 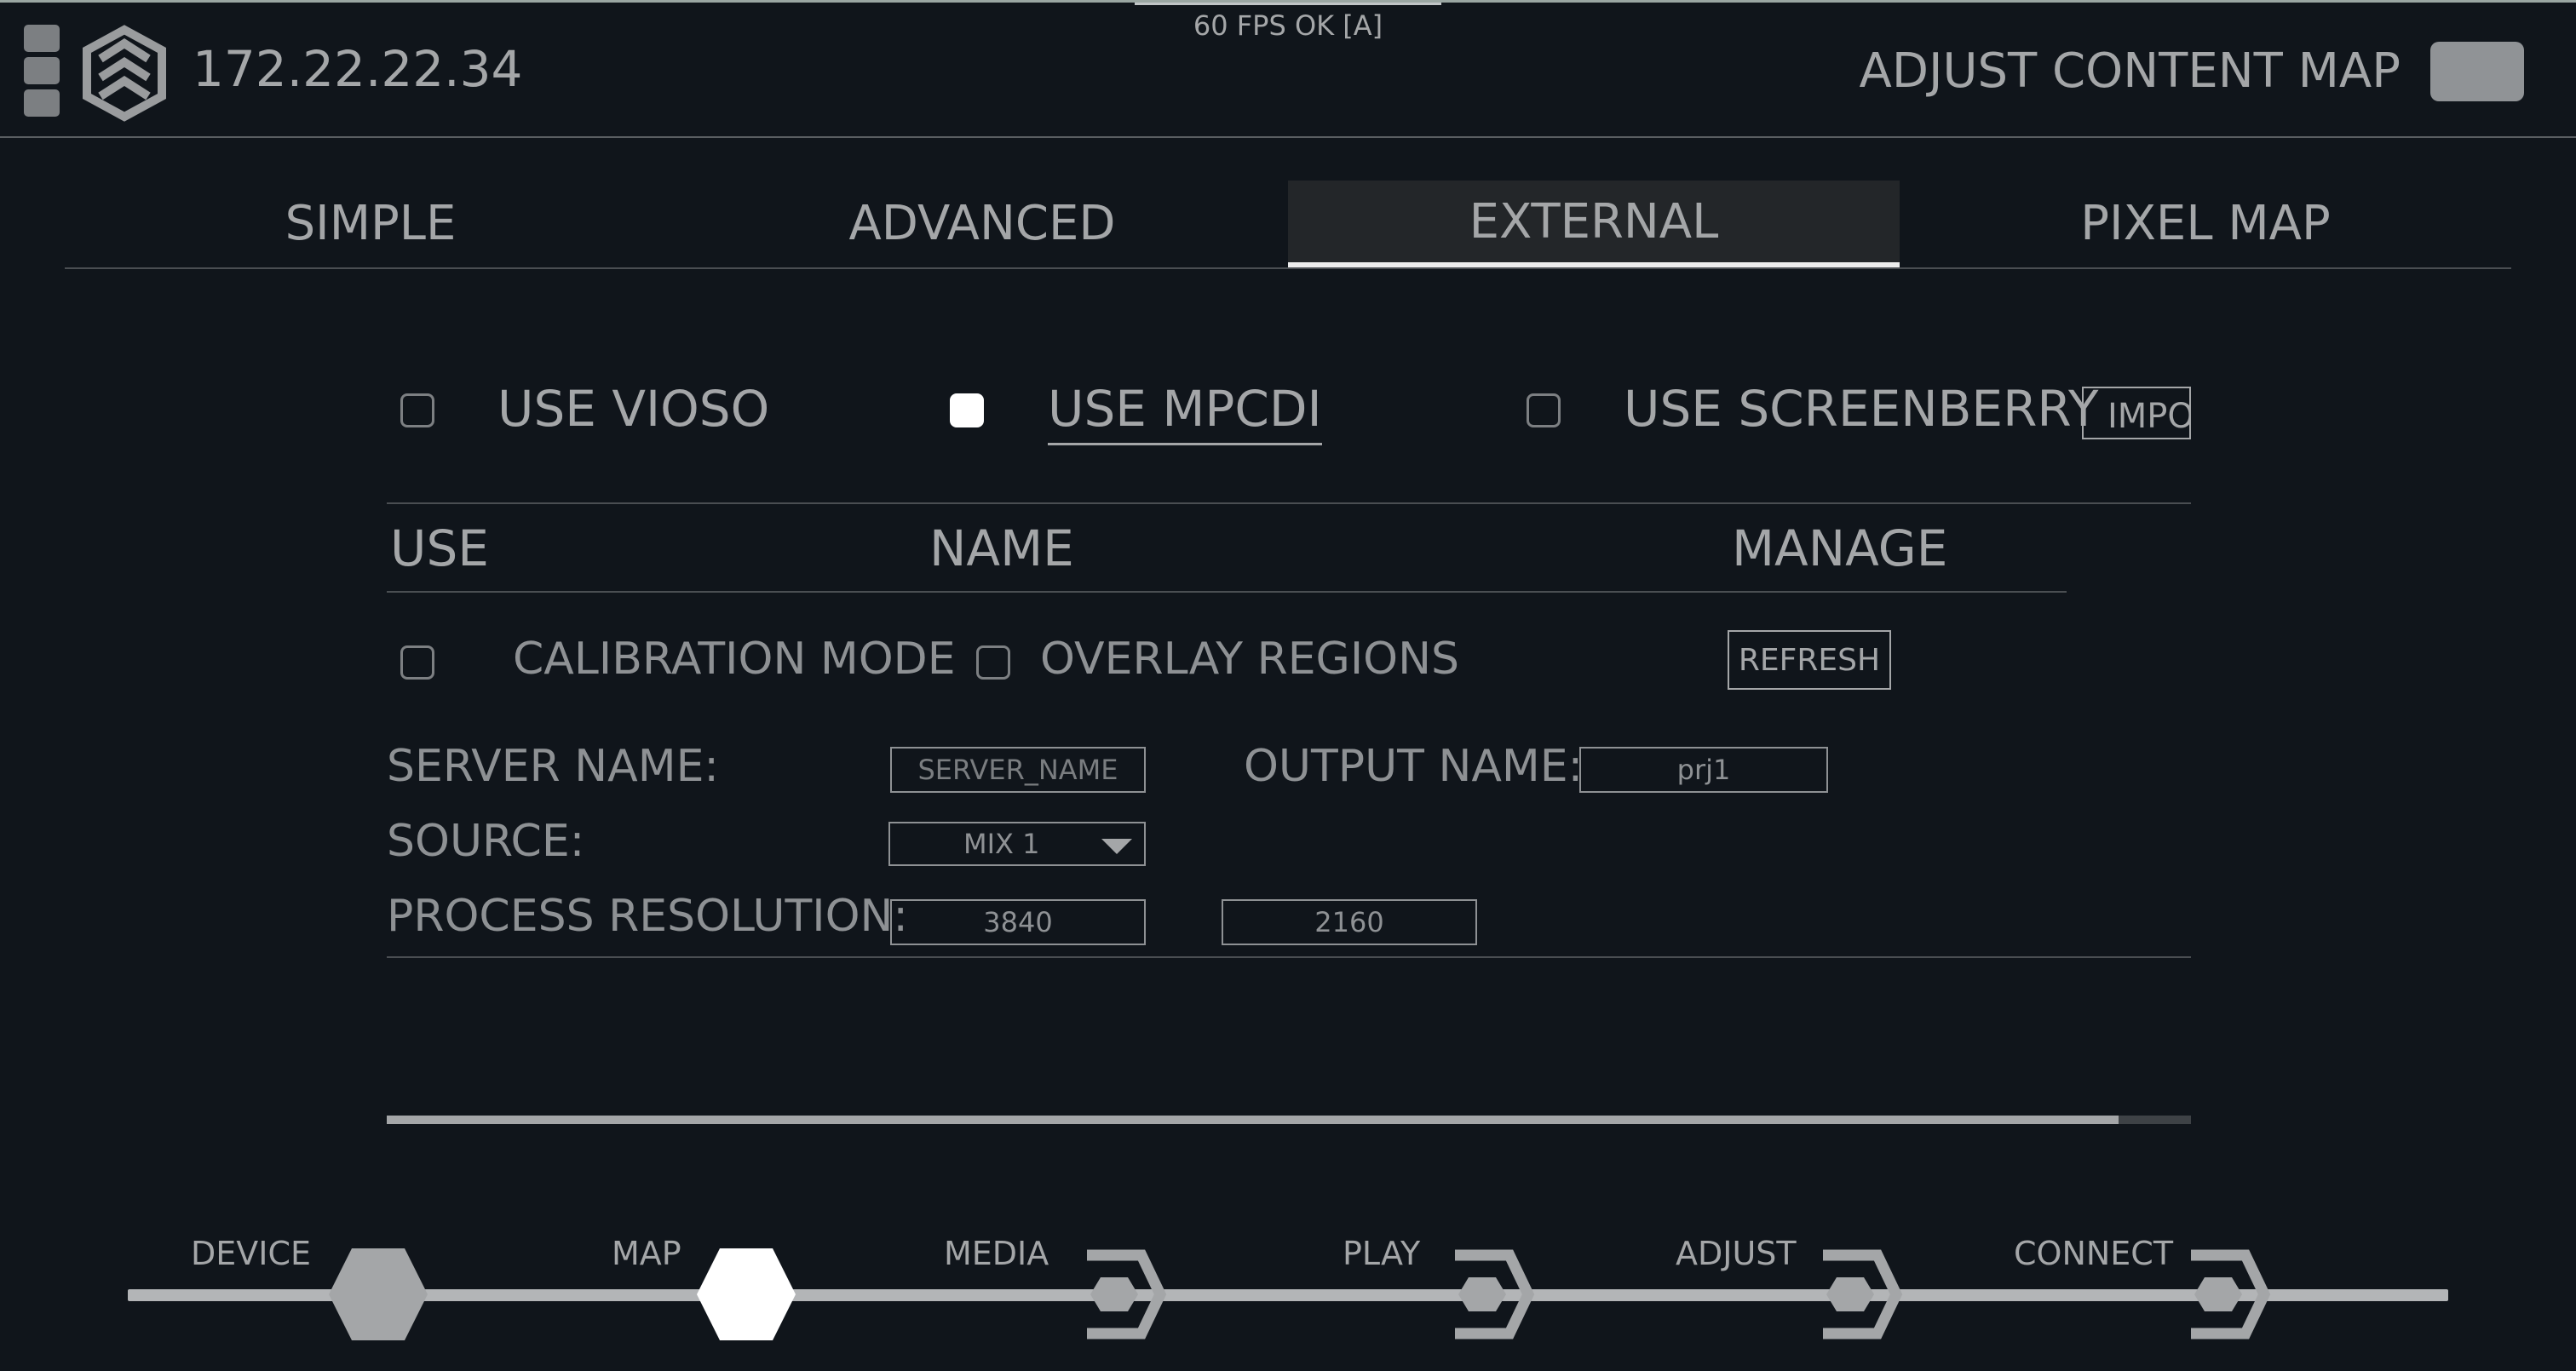 I want to click on tab-external: EXTERNAL, so click(x=1594, y=224).